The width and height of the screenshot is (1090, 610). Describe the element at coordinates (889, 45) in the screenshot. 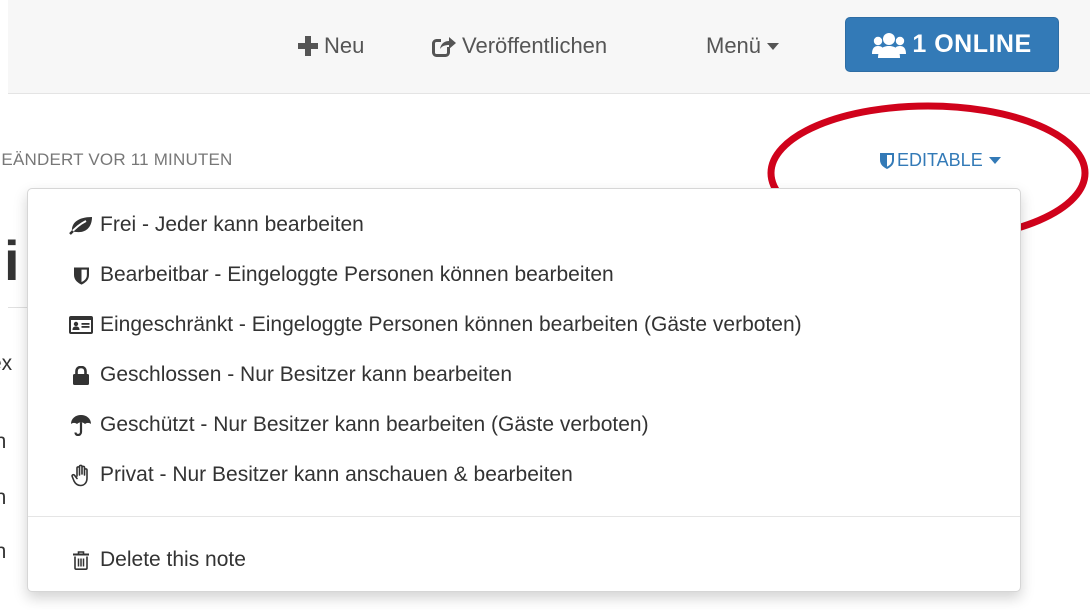

I see `users-icon` at that location.